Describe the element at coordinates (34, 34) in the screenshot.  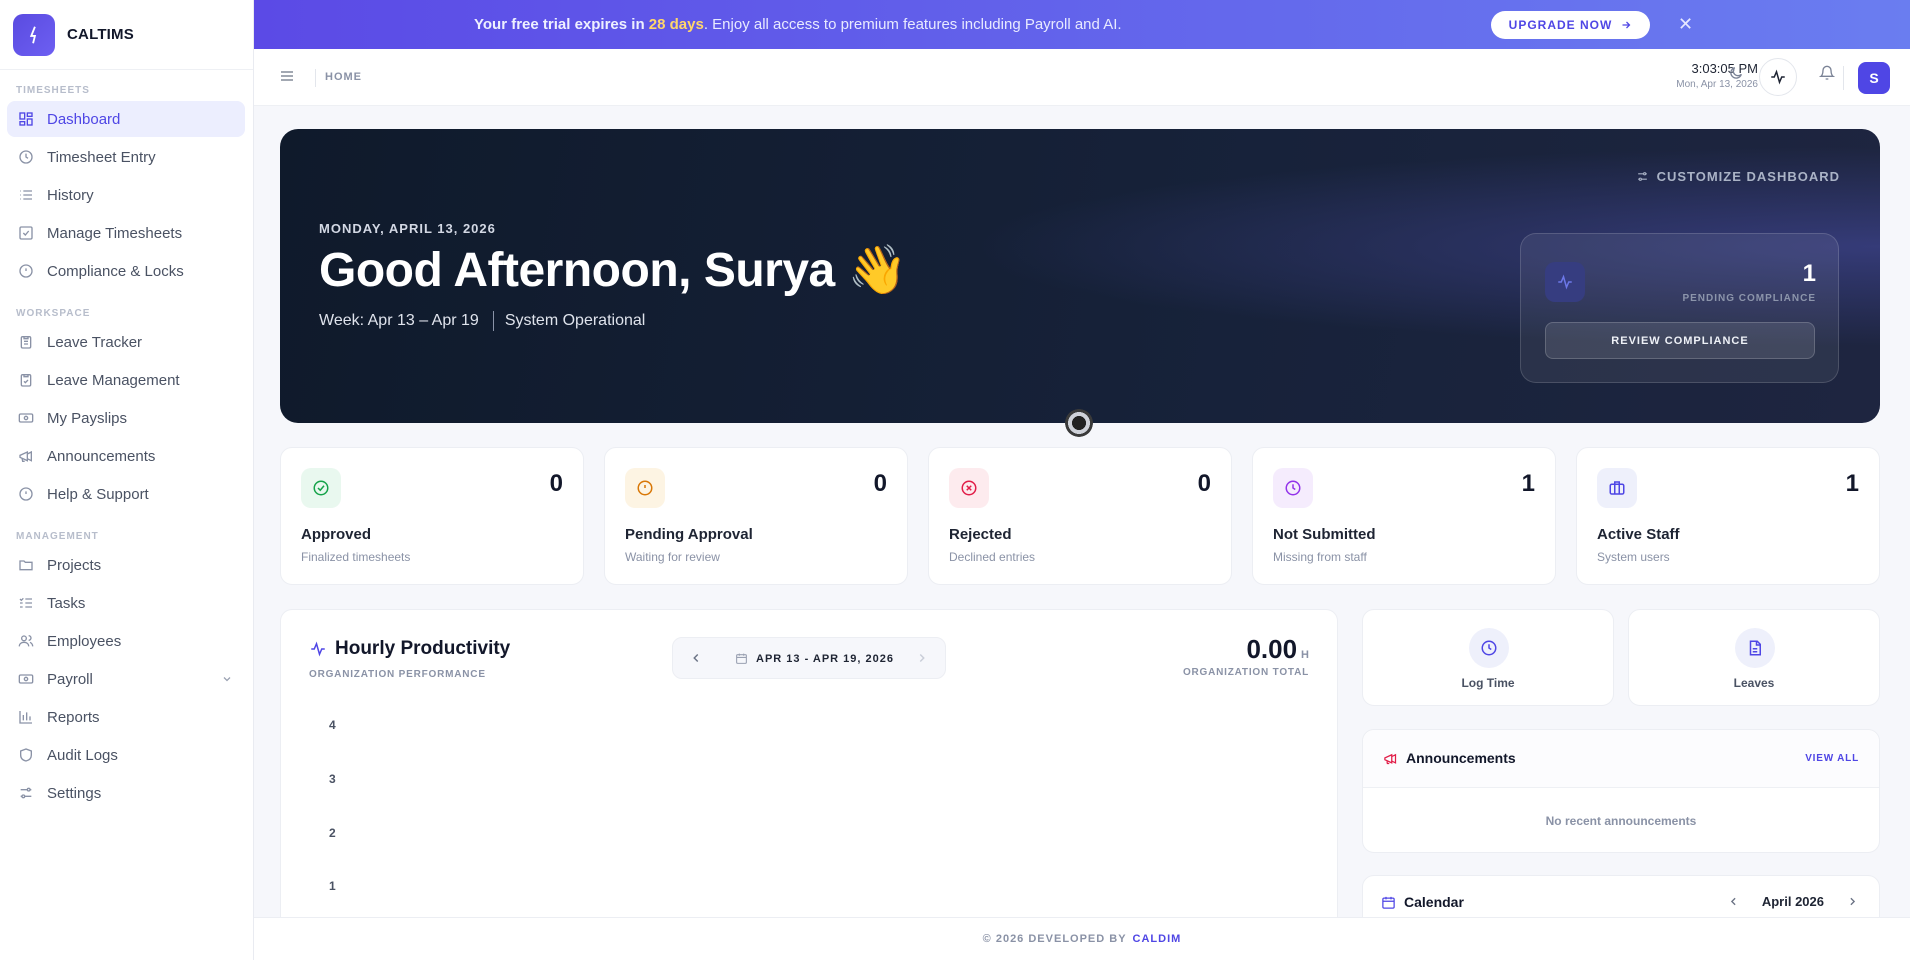
I see `app-logo` at that location.